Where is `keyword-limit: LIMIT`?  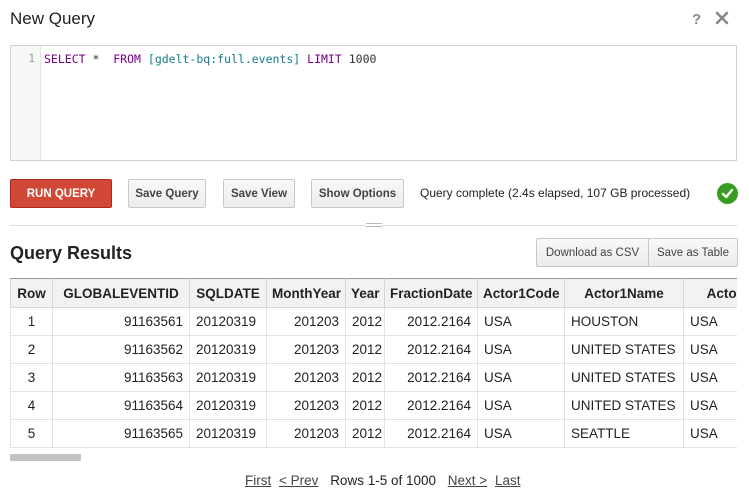
keyword-limit: LIMIT is located at coordinates (324, 59).